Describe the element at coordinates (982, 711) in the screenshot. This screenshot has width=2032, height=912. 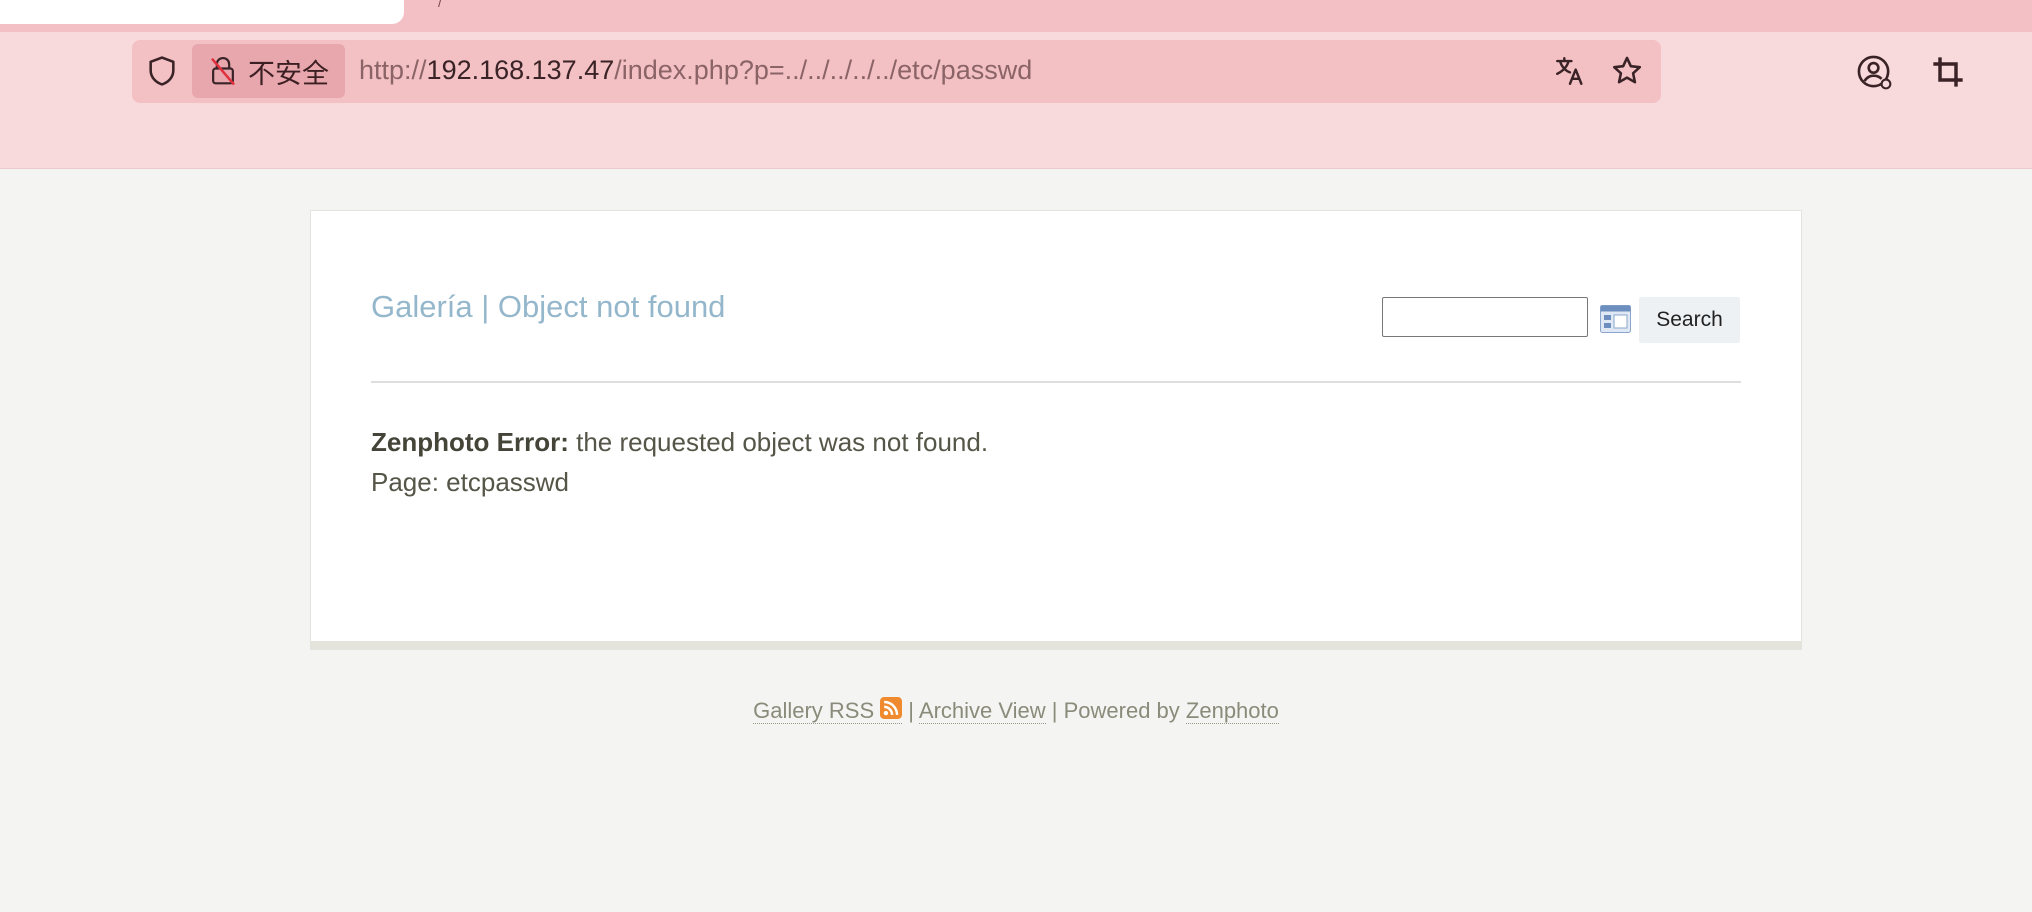
I see `archive-view-link: Archive View` at that location.